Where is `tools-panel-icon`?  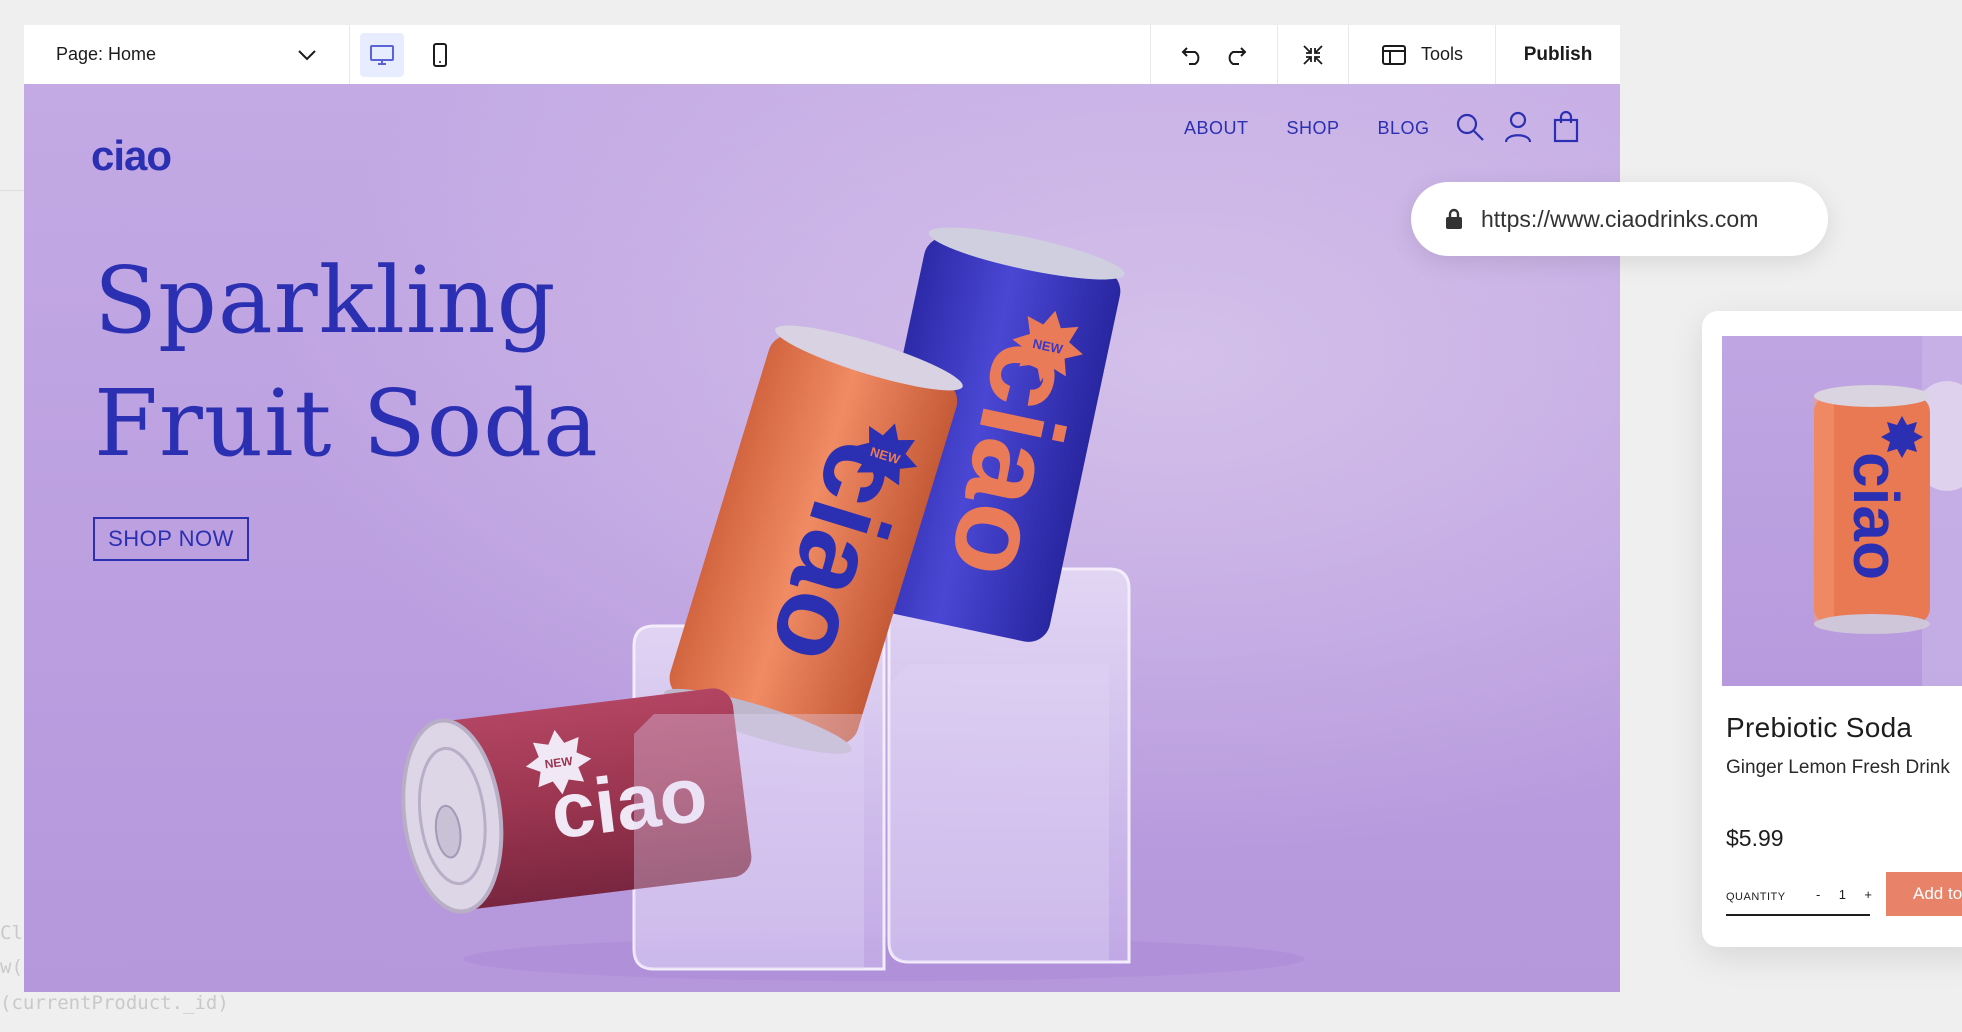
tools-panel-icon is located at coordinates (1393, 54).